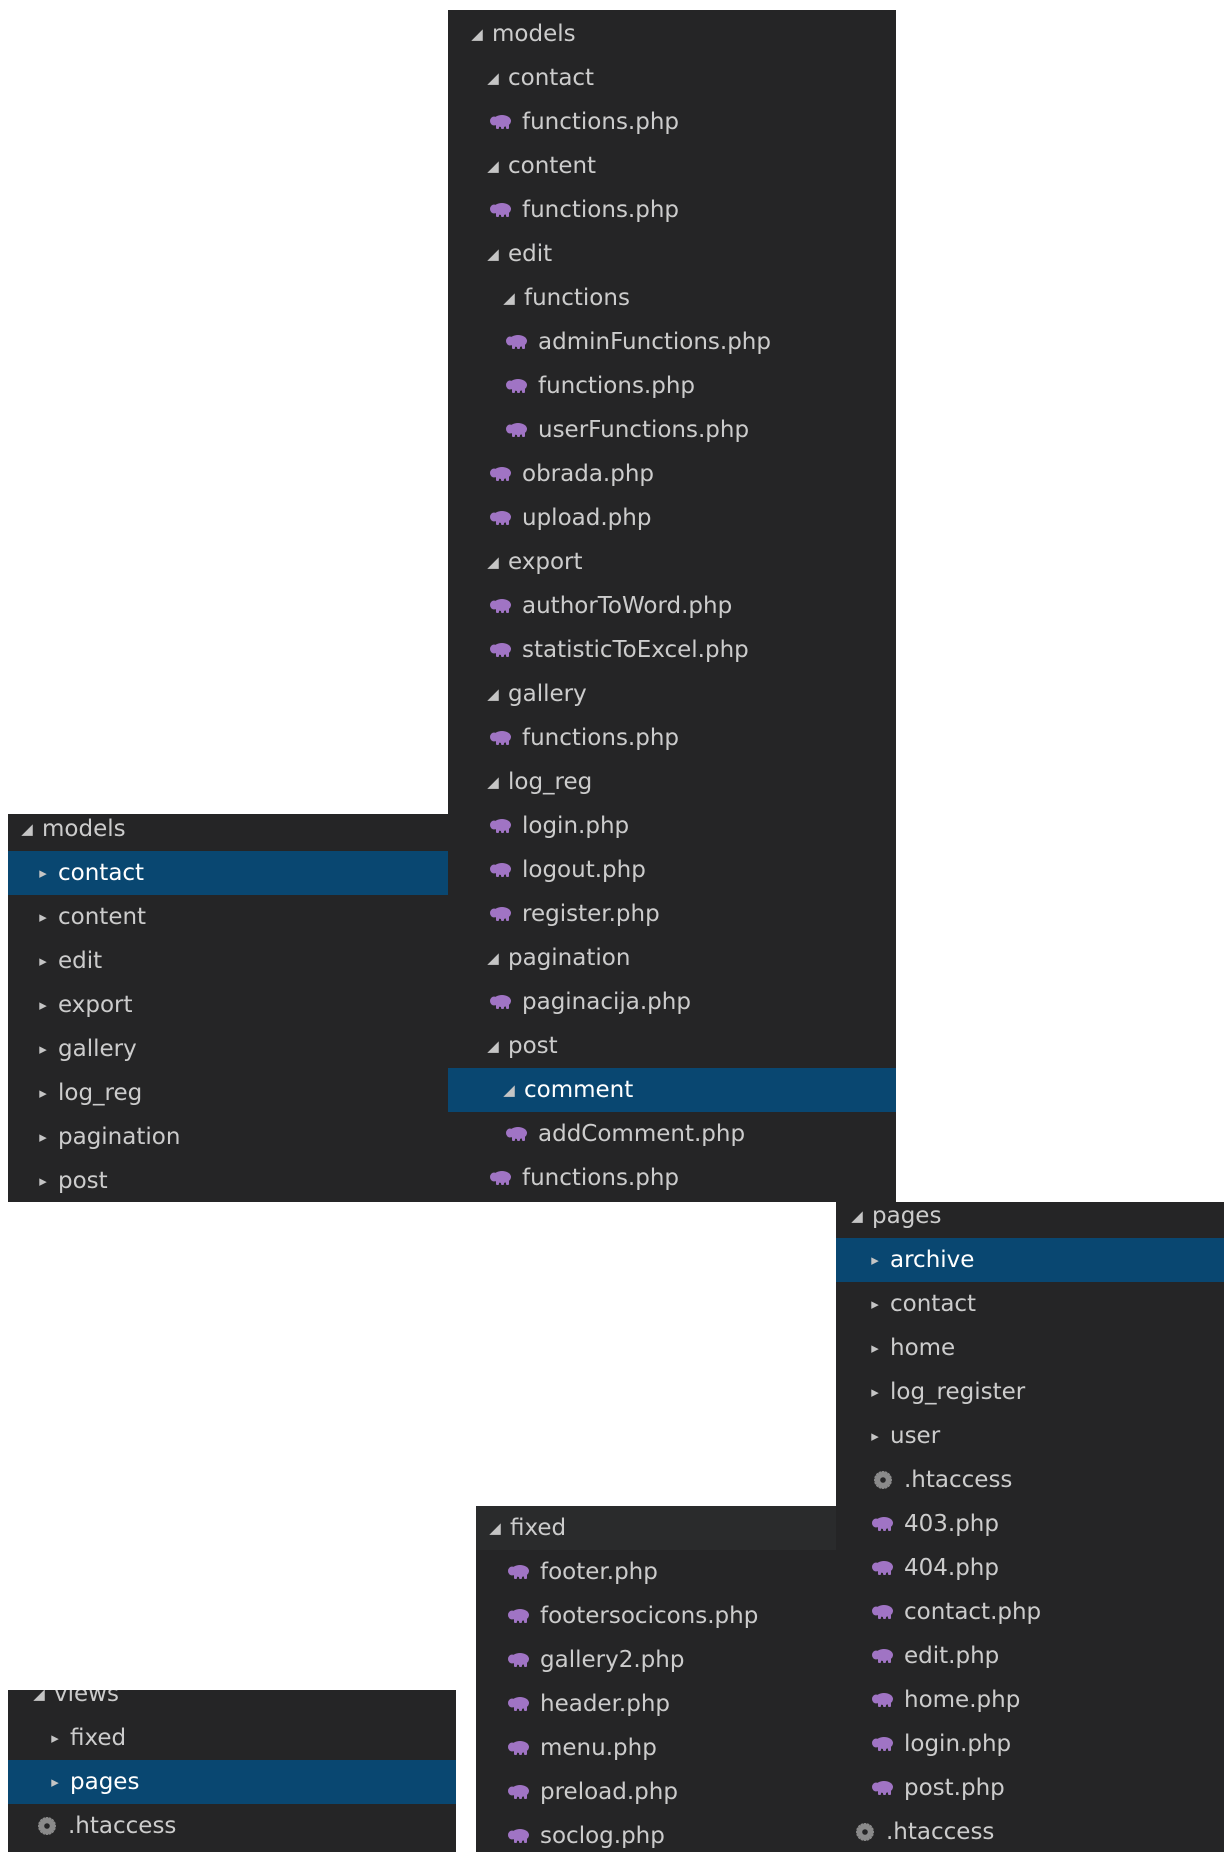  What do you see at coordinates (1030, 1568) in the screenshot?
I see `tree-file-404-php: 404.php` at bounding box center [1030, 1568].